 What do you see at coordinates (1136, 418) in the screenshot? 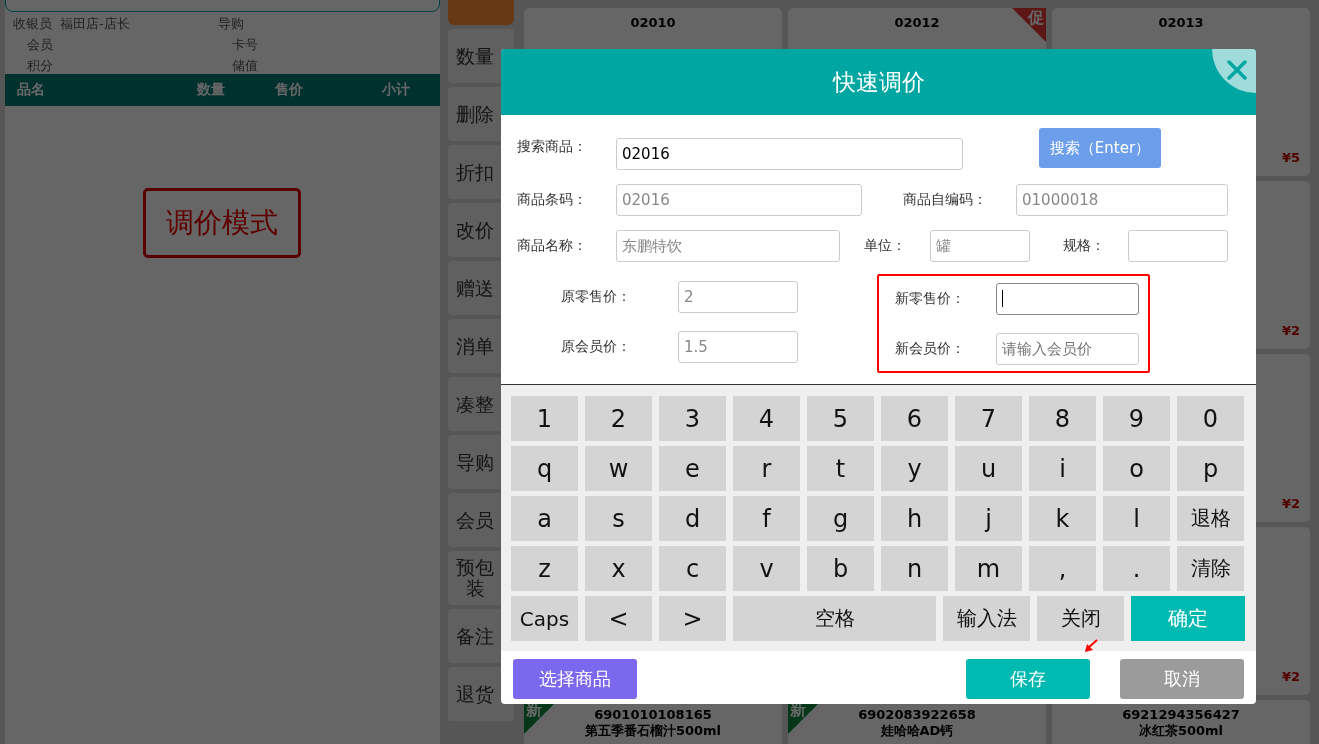
I see `keyboard-key: 9` at bounding box center [1136, 418].